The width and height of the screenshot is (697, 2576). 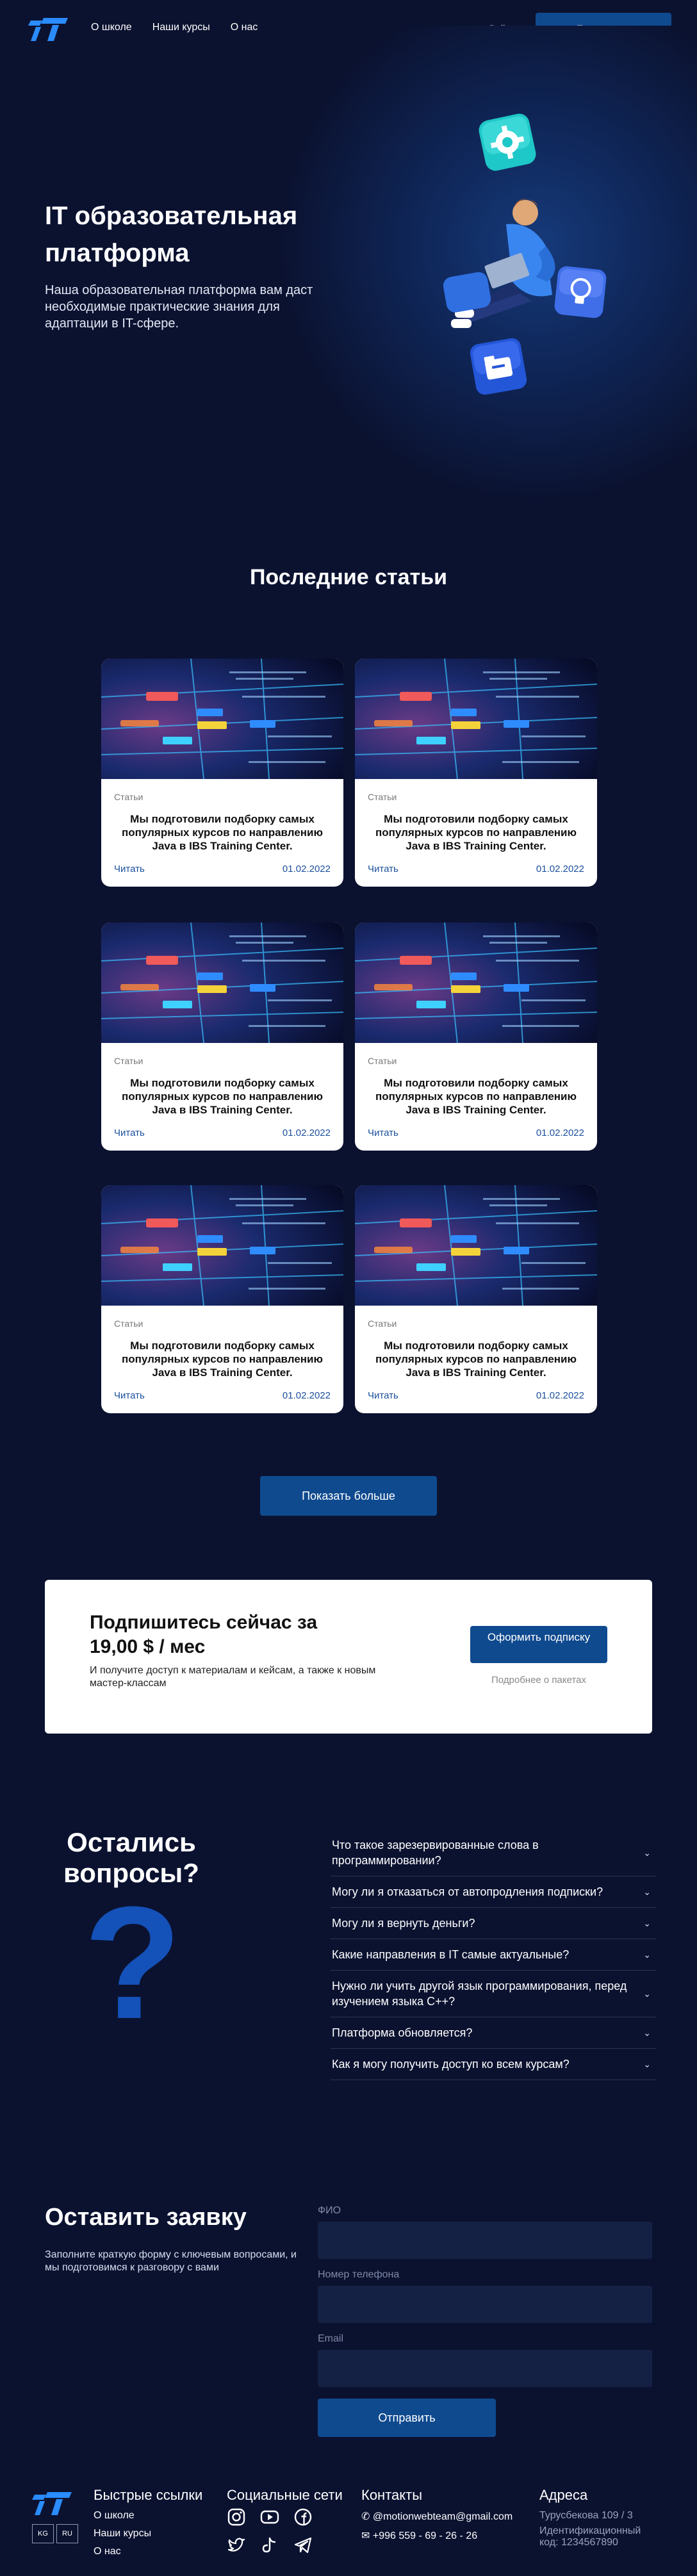 What do you see at coordinates (107, 2551) in the screenshot?
I see `footer-link-about: О нас` at bounding box center [107, 2551].